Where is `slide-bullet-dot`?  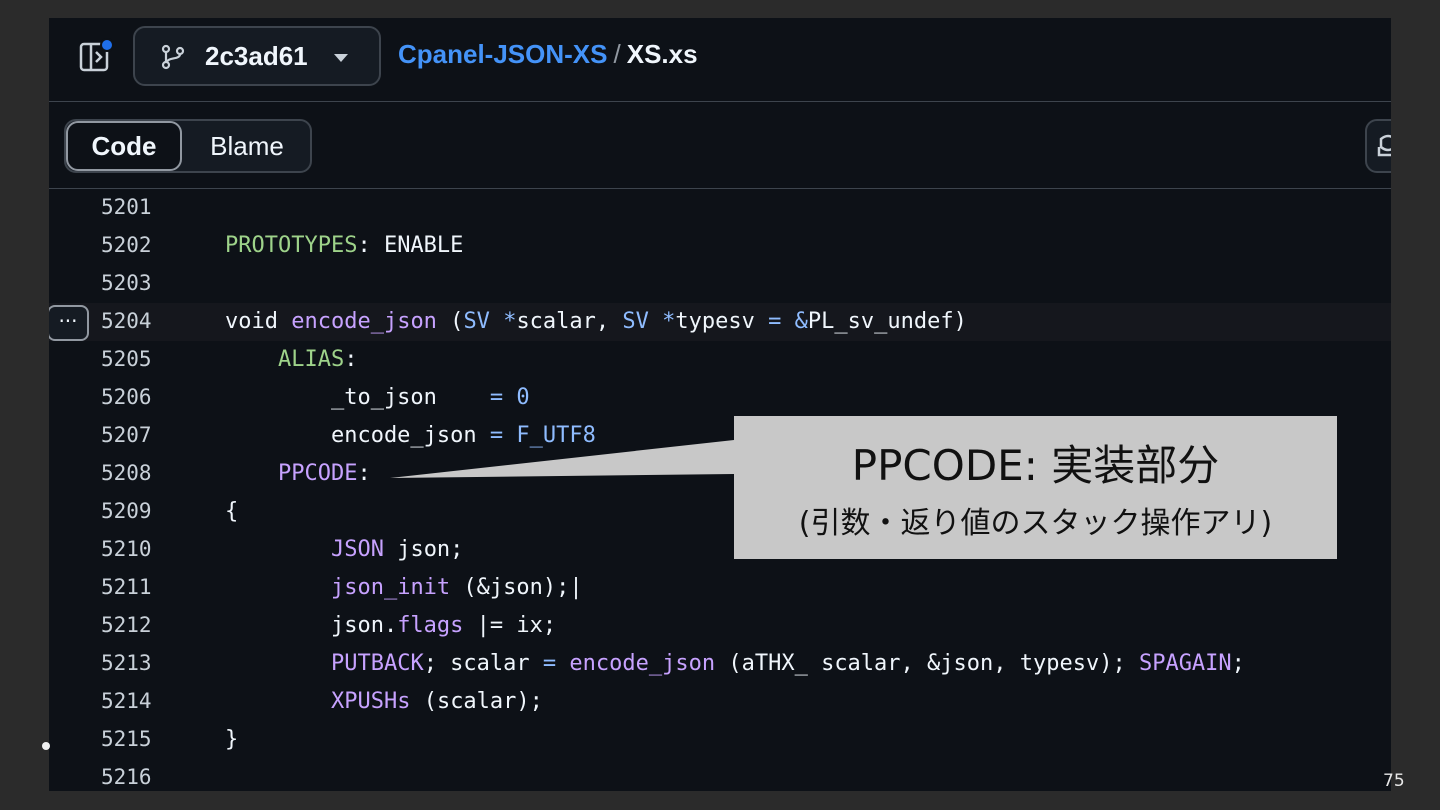
slide-bullet-dot is located at coordinates (46, 746).